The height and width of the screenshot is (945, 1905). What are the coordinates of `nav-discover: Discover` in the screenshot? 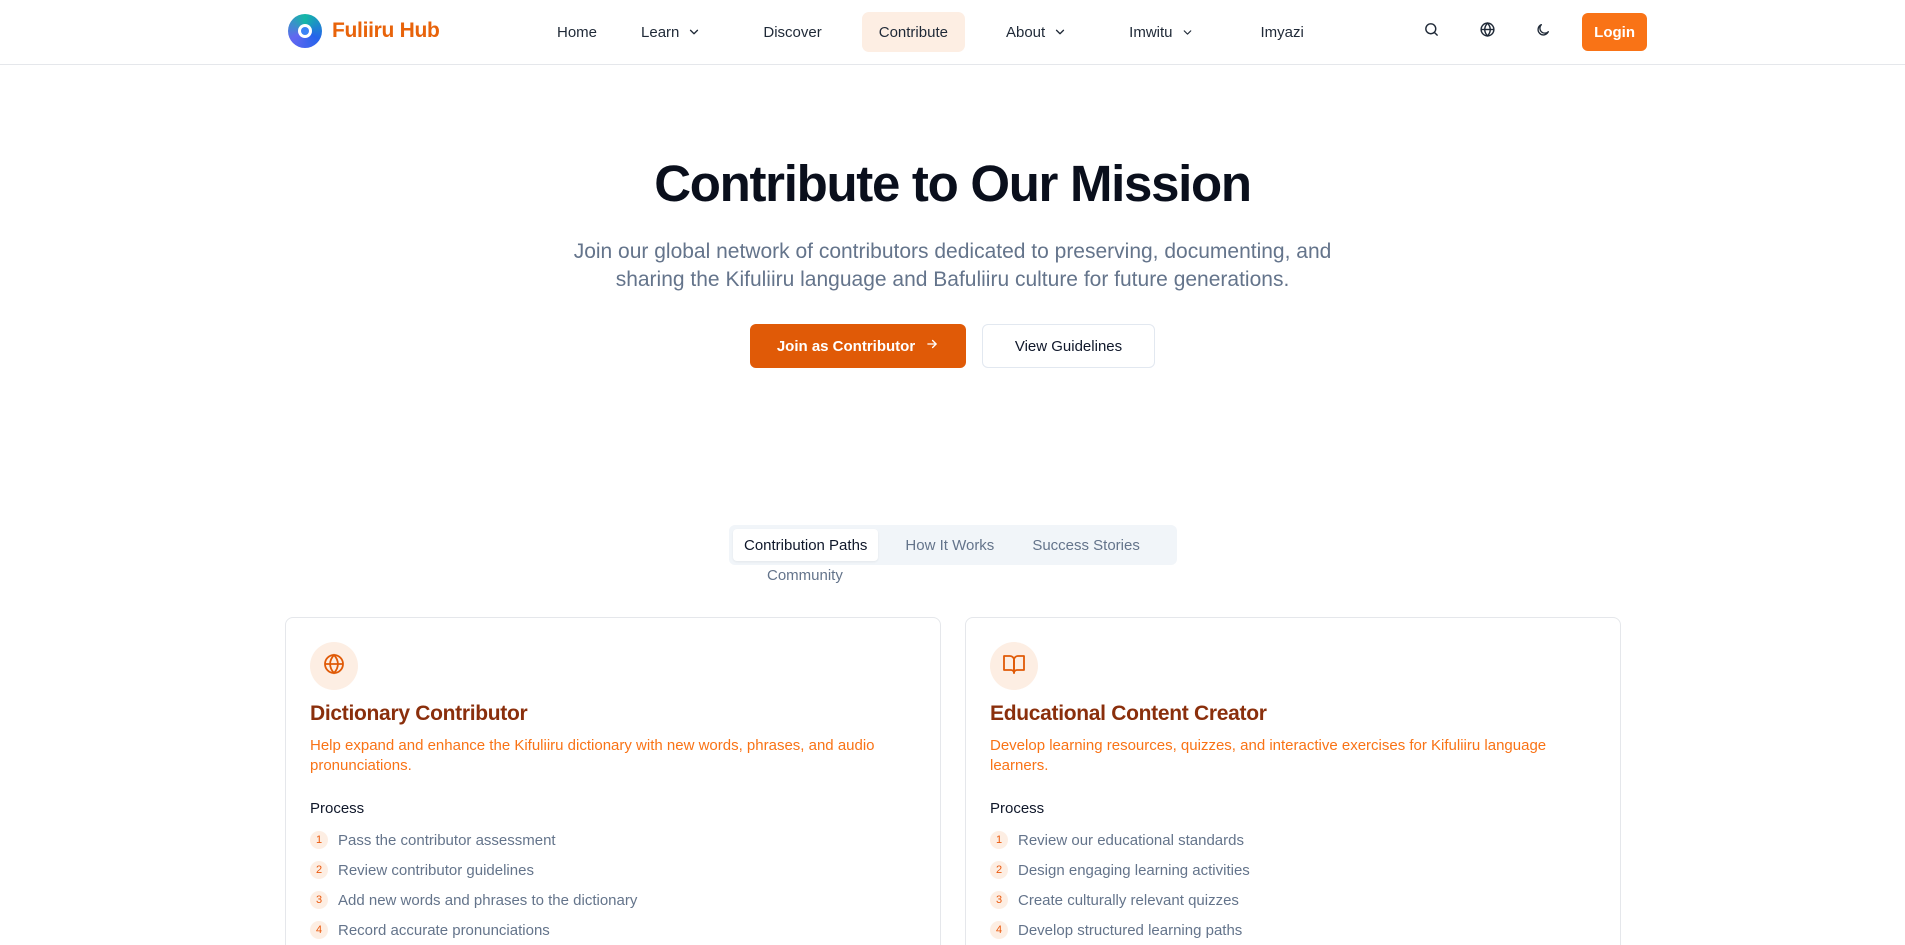 It's located at (792, 32).